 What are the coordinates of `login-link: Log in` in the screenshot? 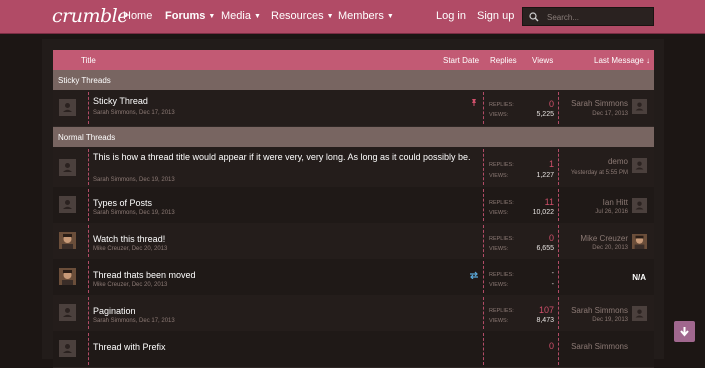 It's located at (451, 16).